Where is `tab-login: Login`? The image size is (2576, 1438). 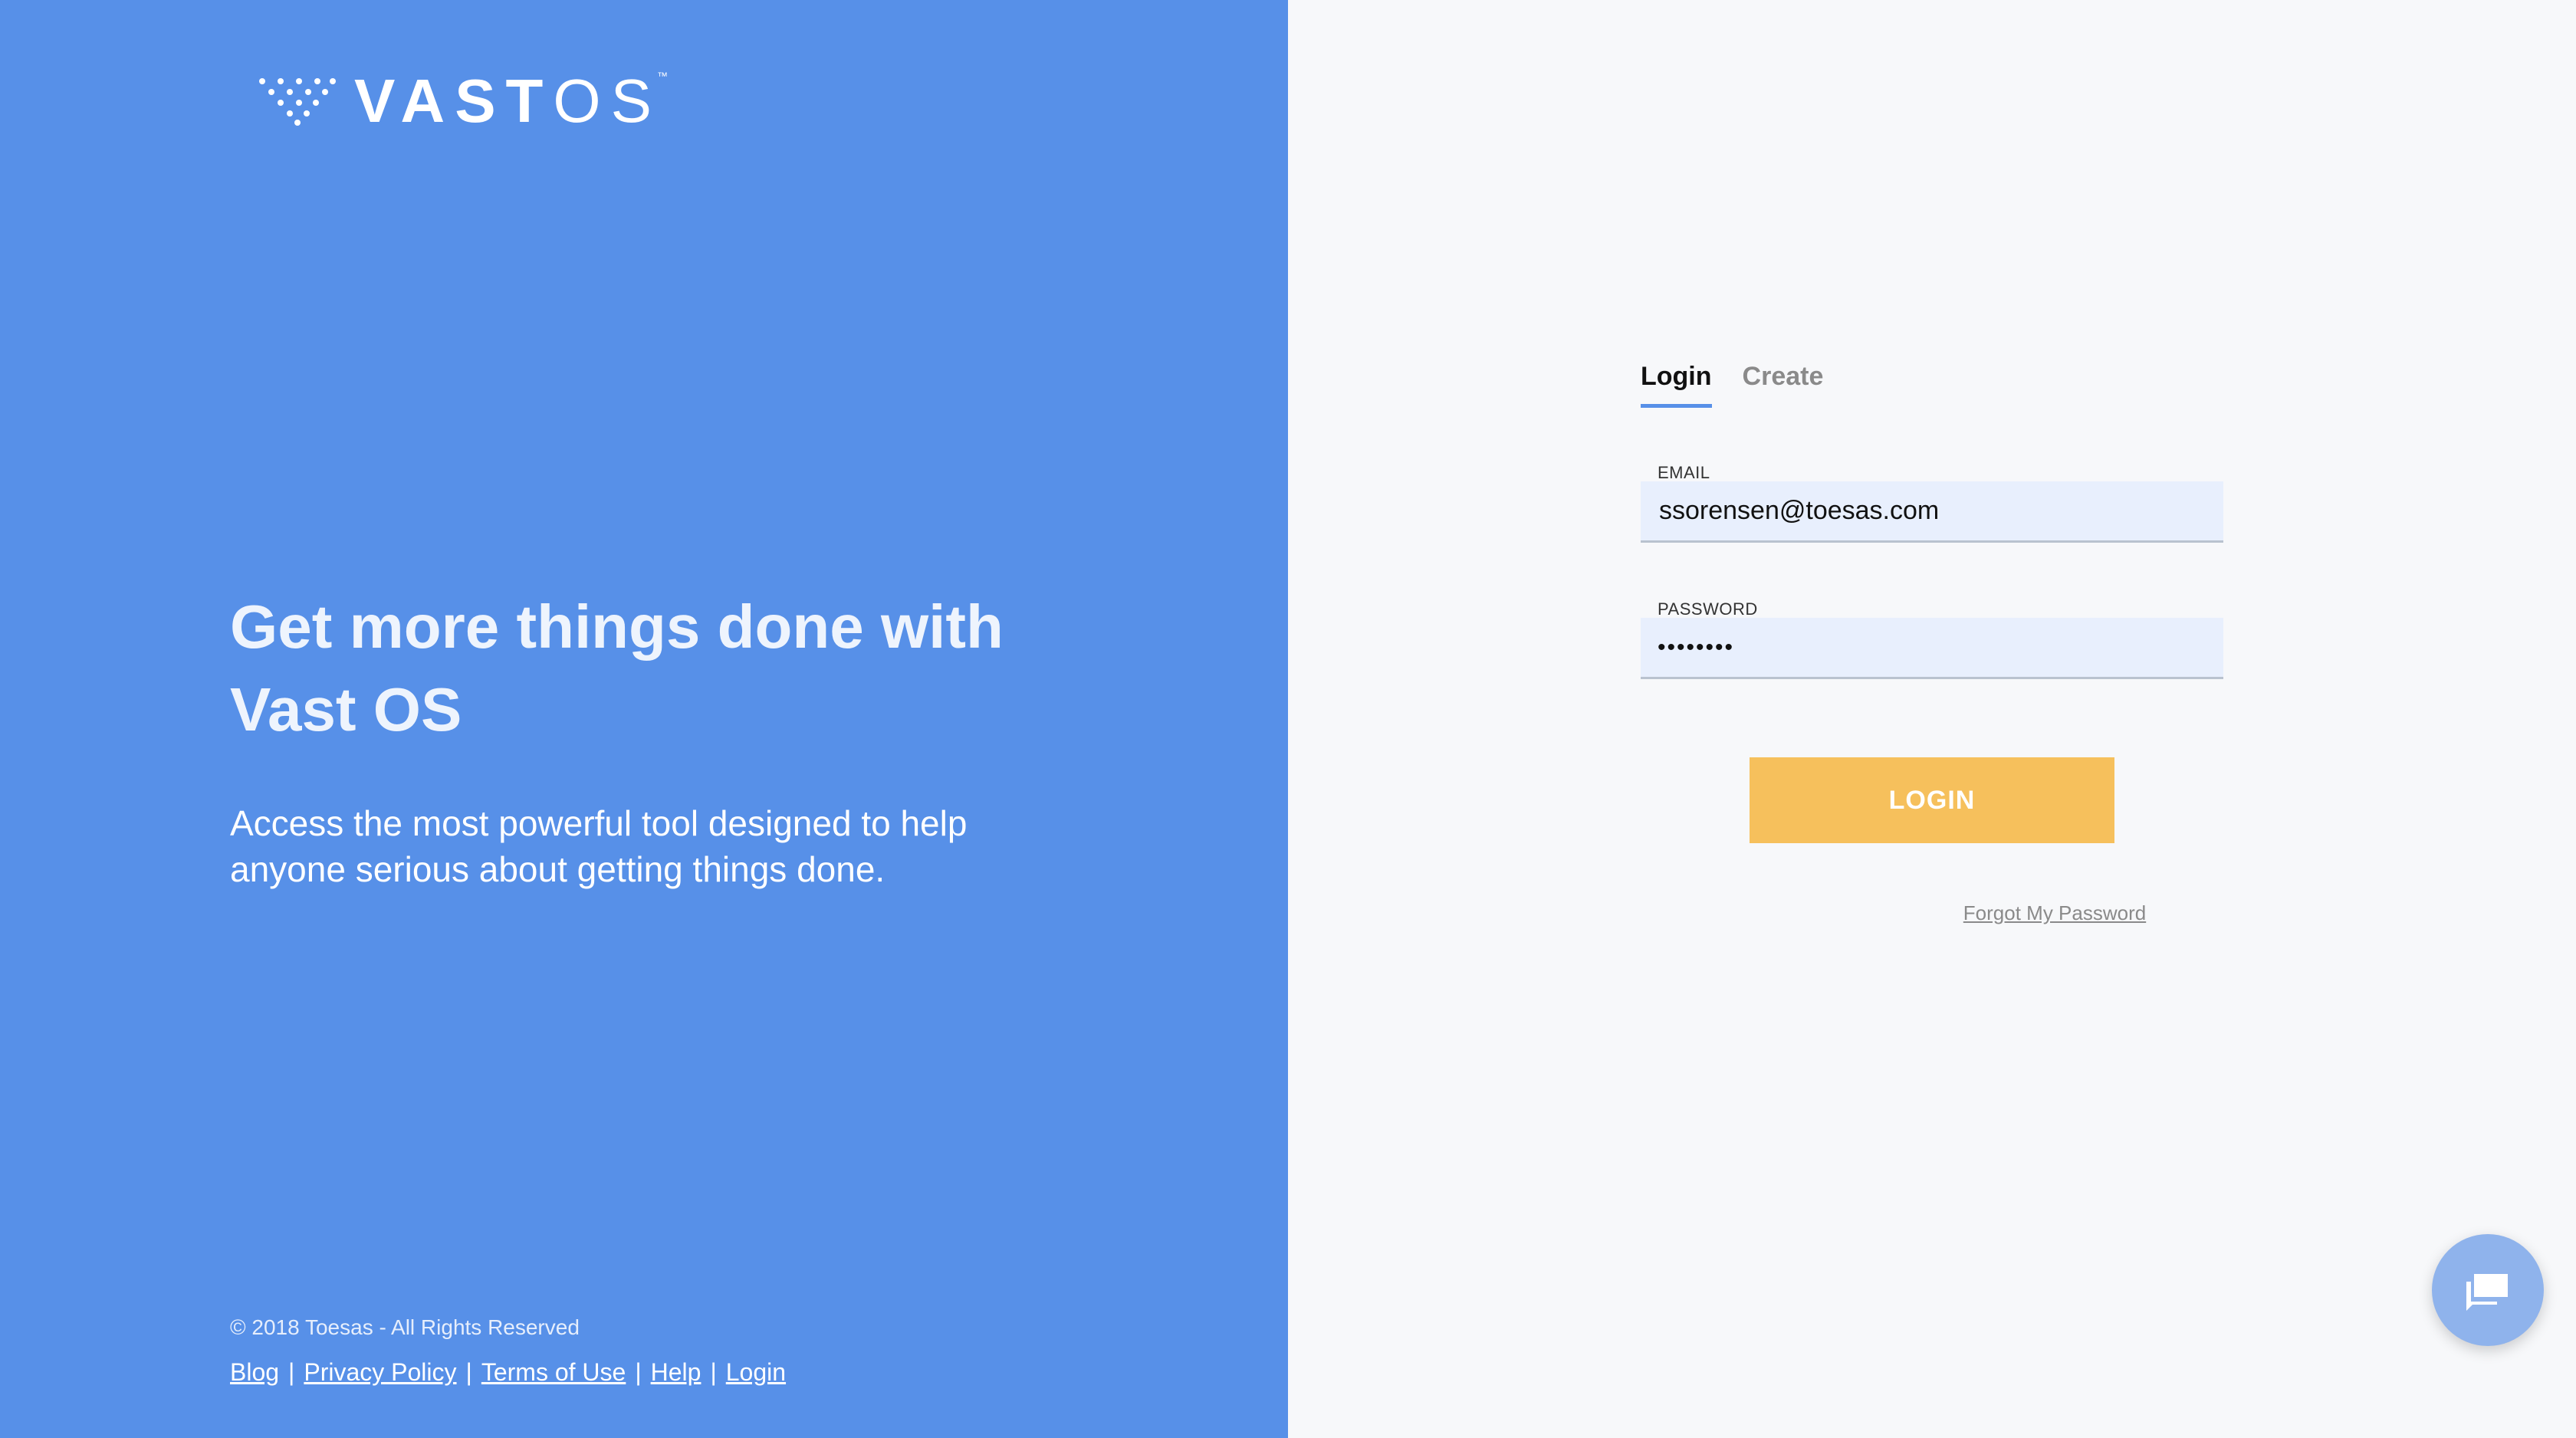 tab-login: Login is located at coordinates (1676, 385).